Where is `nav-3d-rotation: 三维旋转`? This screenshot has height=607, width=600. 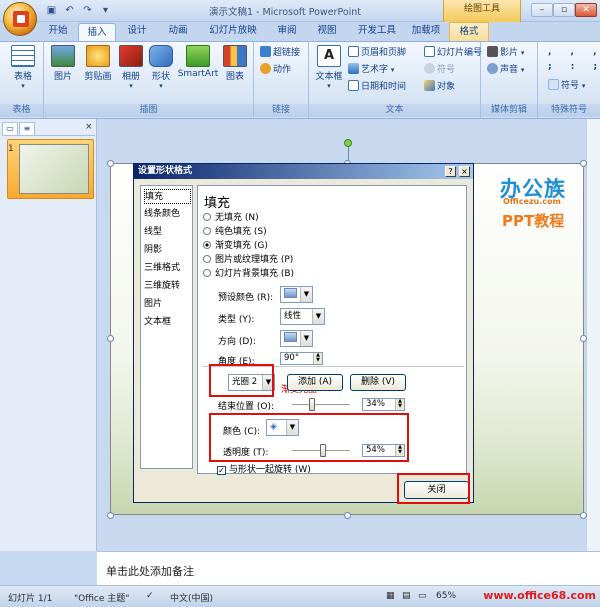
nav-3d-rotation: 三维旋转 is located at coordinates (167, 286).